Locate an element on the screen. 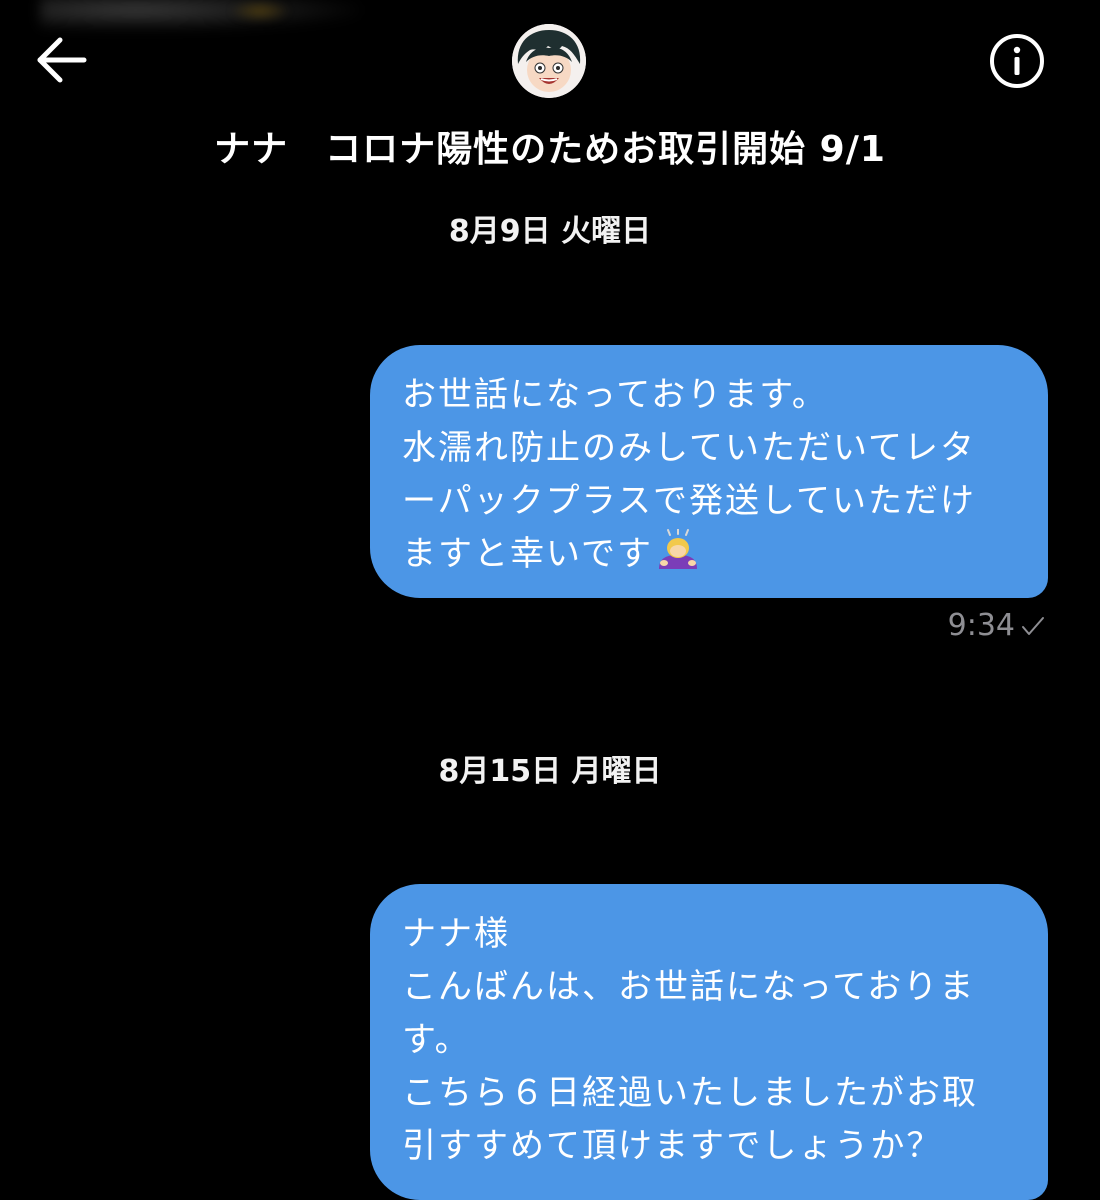 The image size is (1100, 1200). back-button is located at coordinates (62, 60).